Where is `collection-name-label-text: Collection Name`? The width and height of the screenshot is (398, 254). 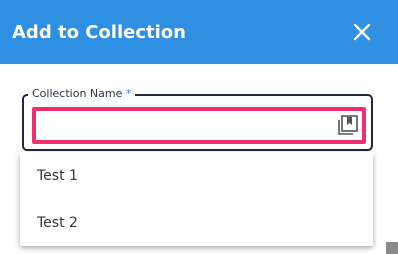
collection-name-label-text: Collection Name is located at coordinates (77, 93).